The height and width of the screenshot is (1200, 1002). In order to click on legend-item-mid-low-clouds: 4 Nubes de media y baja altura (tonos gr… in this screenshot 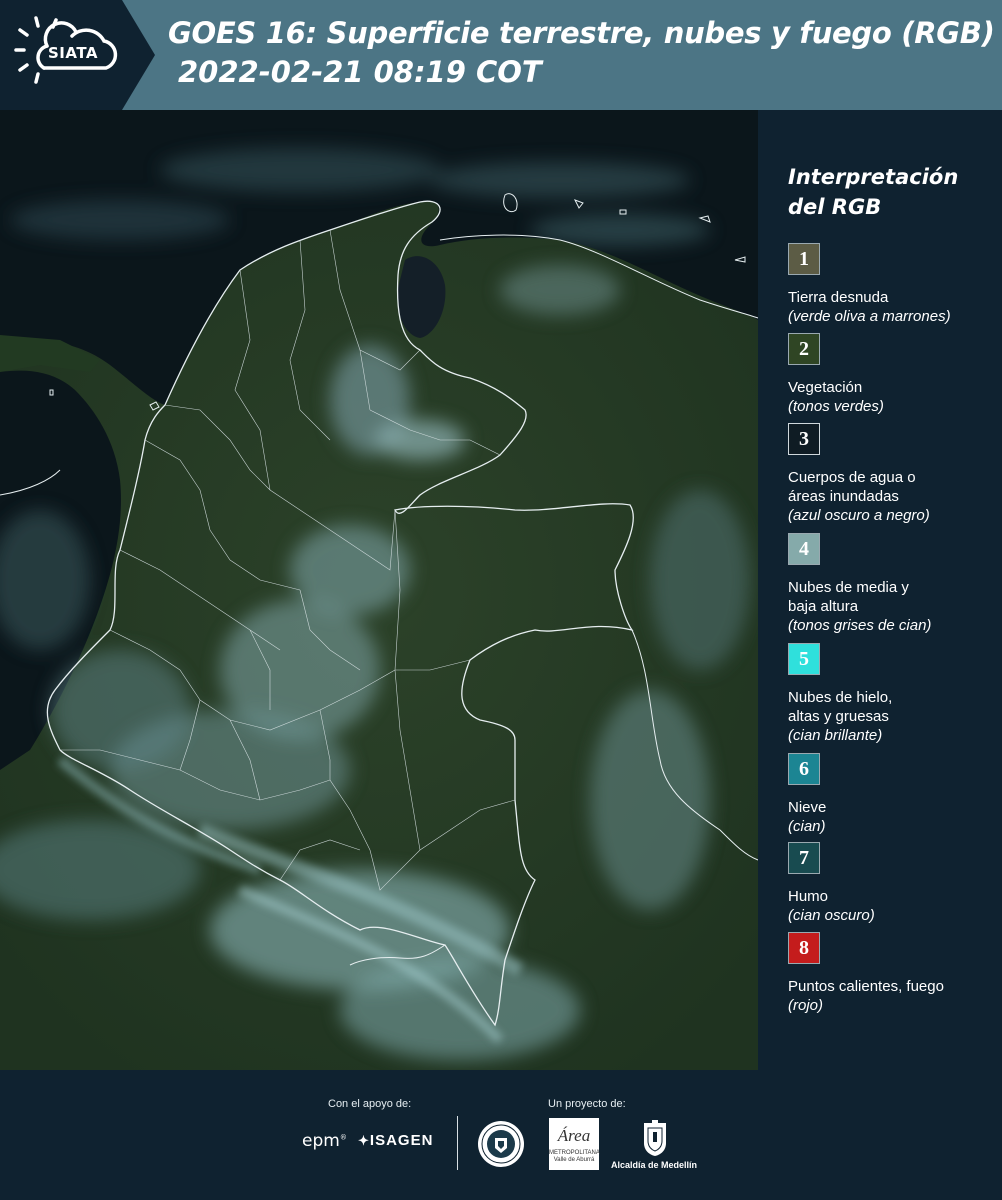, I will do `click(893, 584)`.